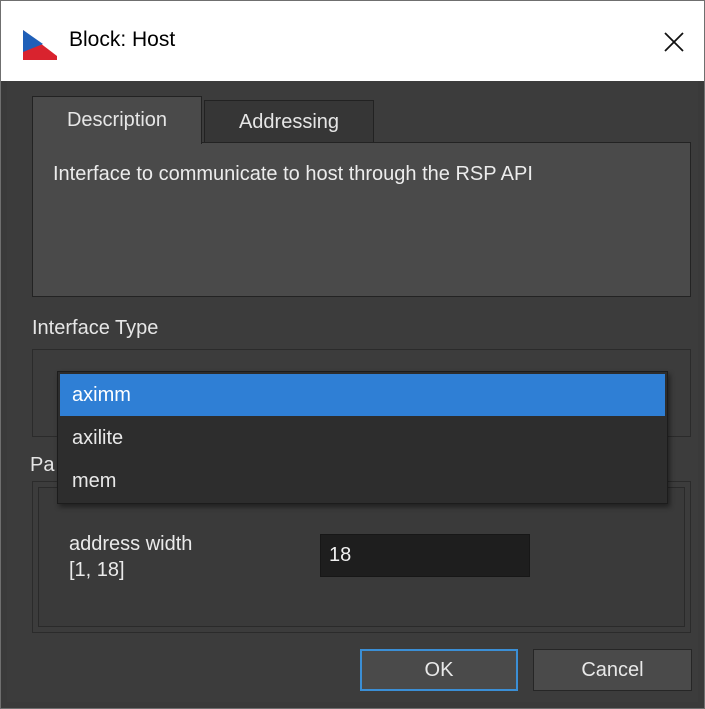 This screenshot has height=709, width=705. What do you see at coordinates (612, 670) in the screenshot?
I see `cancel-button: Cancel` at bounding box center [612, 670].